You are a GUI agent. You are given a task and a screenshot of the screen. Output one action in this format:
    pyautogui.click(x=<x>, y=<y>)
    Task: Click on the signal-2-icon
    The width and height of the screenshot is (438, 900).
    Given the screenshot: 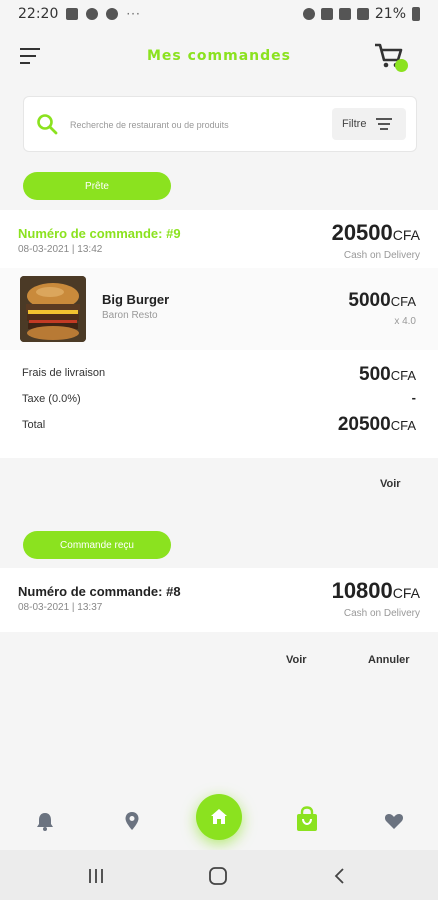 What is the action you would take?
    pyautogui.click(x=362, y=14)
    